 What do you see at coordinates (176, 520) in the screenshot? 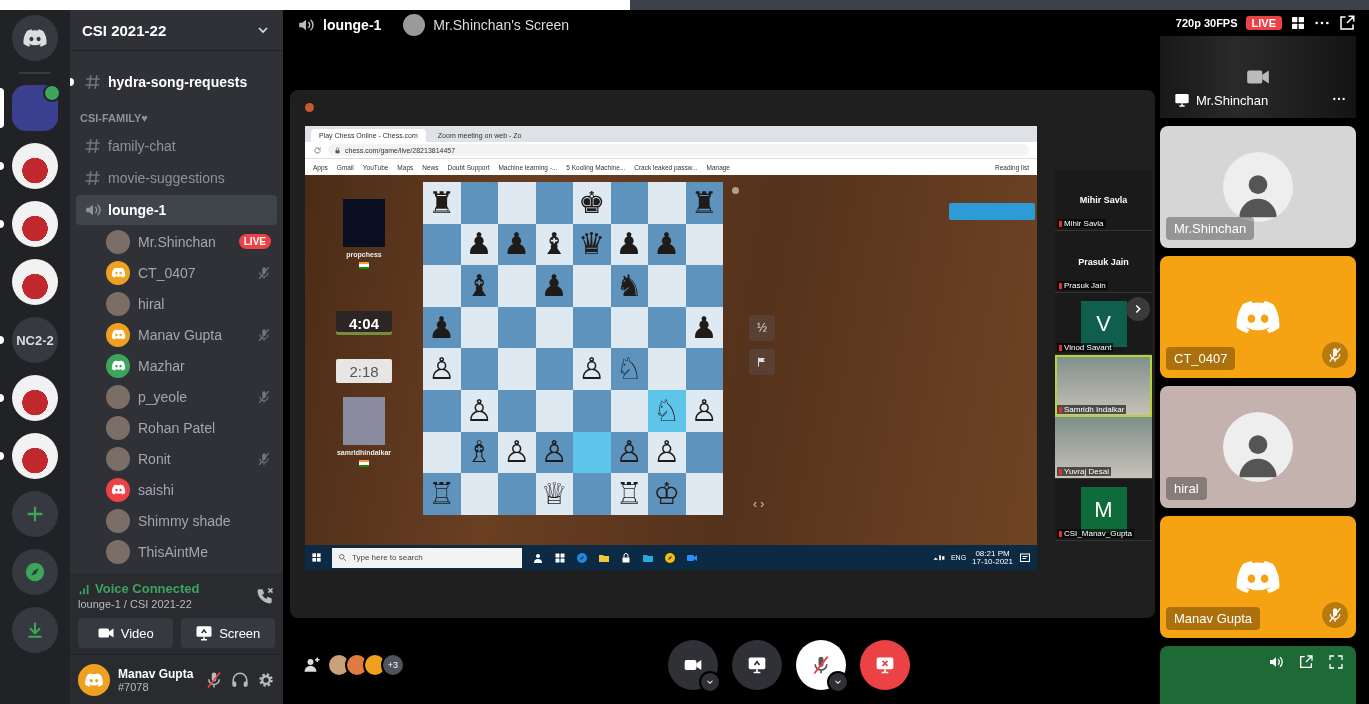
I see `voice-member: Shimmy shade` at bounding box center [176, 520].